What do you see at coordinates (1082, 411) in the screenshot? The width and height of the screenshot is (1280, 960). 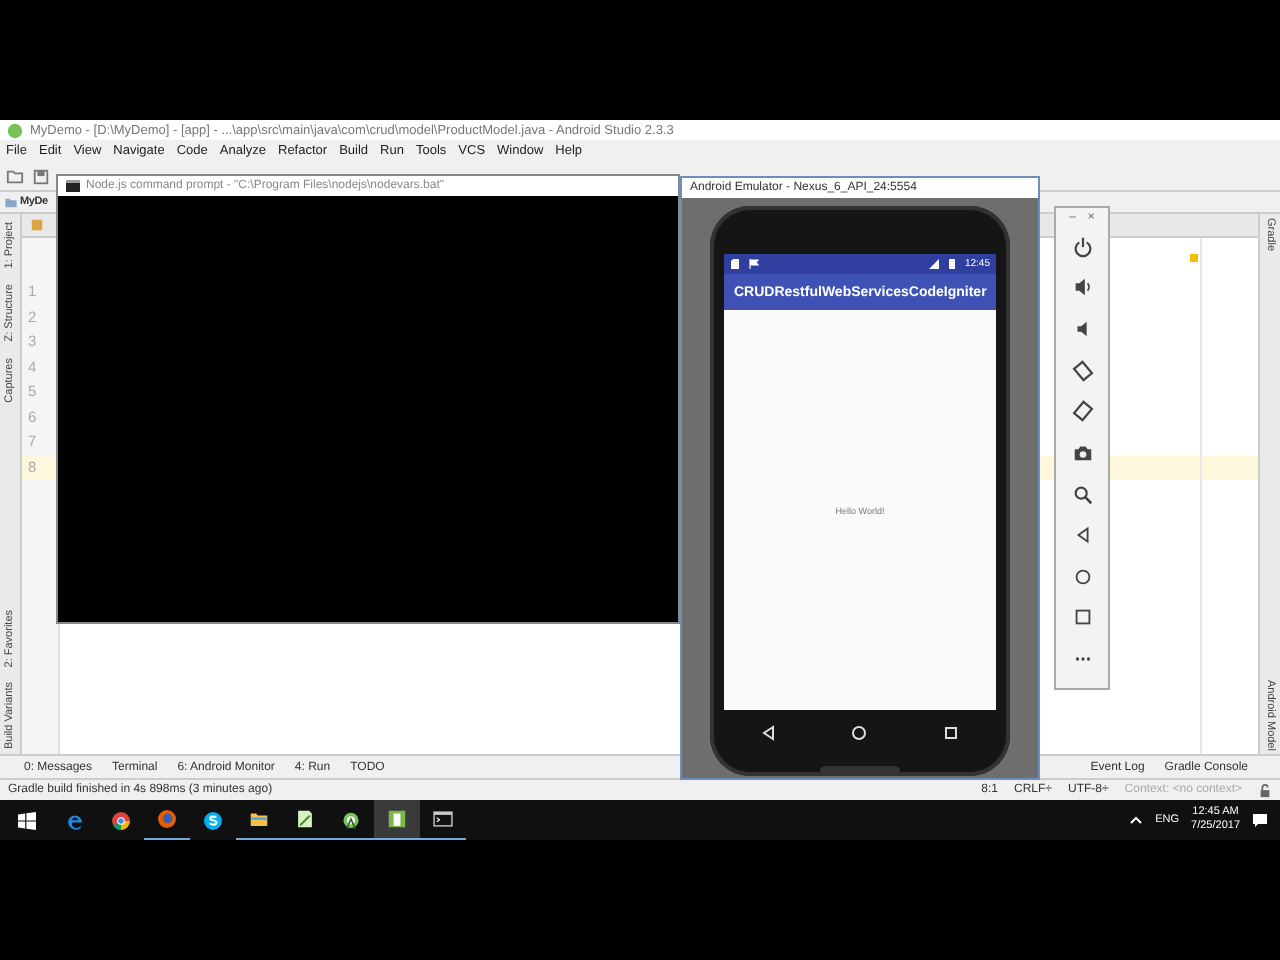 I see `rotate-right-icon` at bounding box center [1082, 411].